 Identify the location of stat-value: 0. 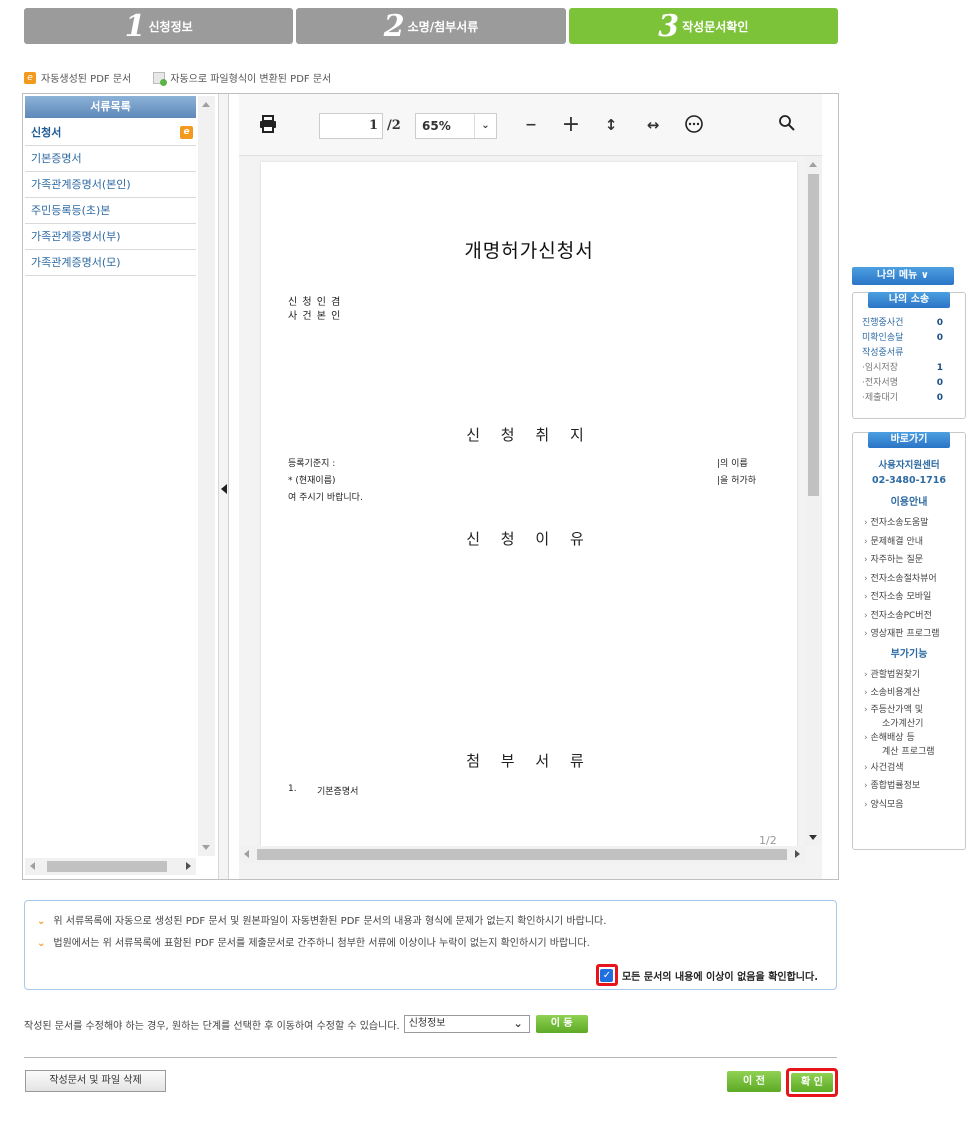
(939, 383).